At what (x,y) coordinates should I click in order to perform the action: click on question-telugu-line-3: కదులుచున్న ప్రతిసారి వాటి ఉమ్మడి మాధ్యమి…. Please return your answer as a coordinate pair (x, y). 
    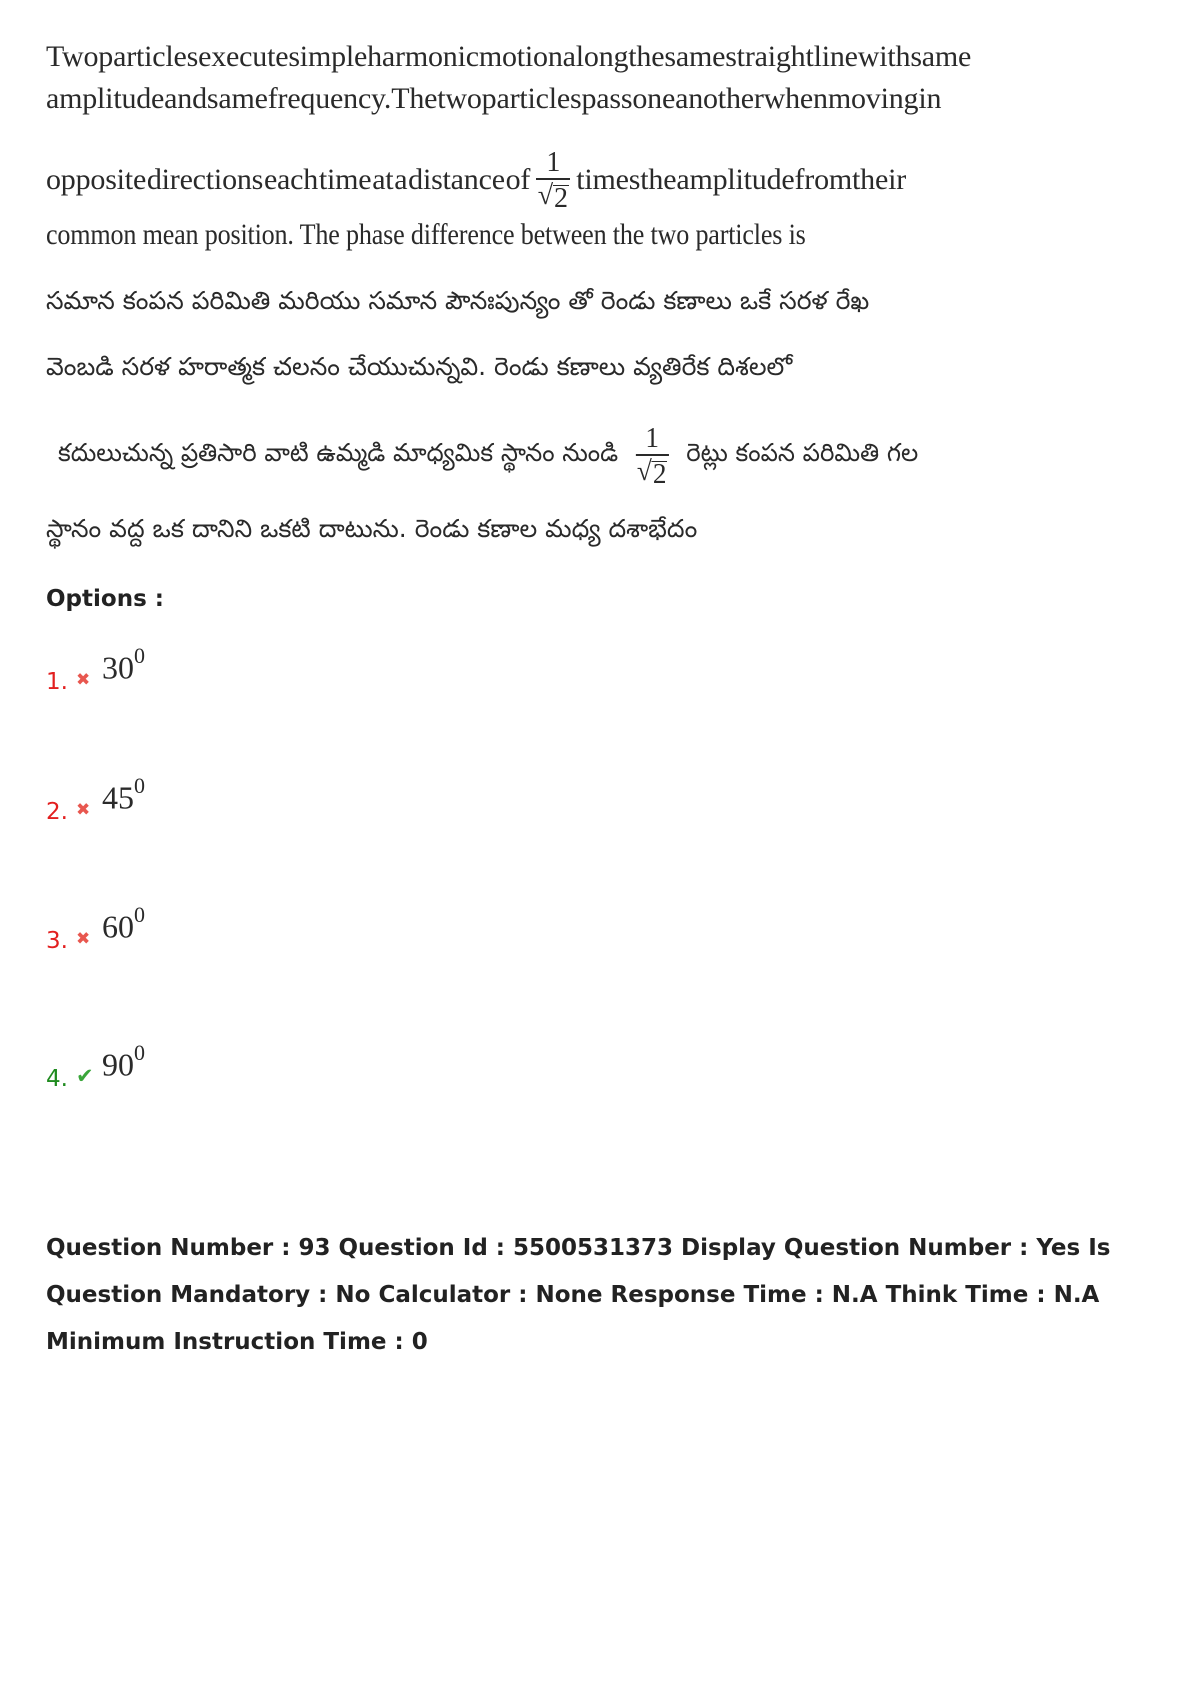
    Looking at the image, I should click on (488, 456).